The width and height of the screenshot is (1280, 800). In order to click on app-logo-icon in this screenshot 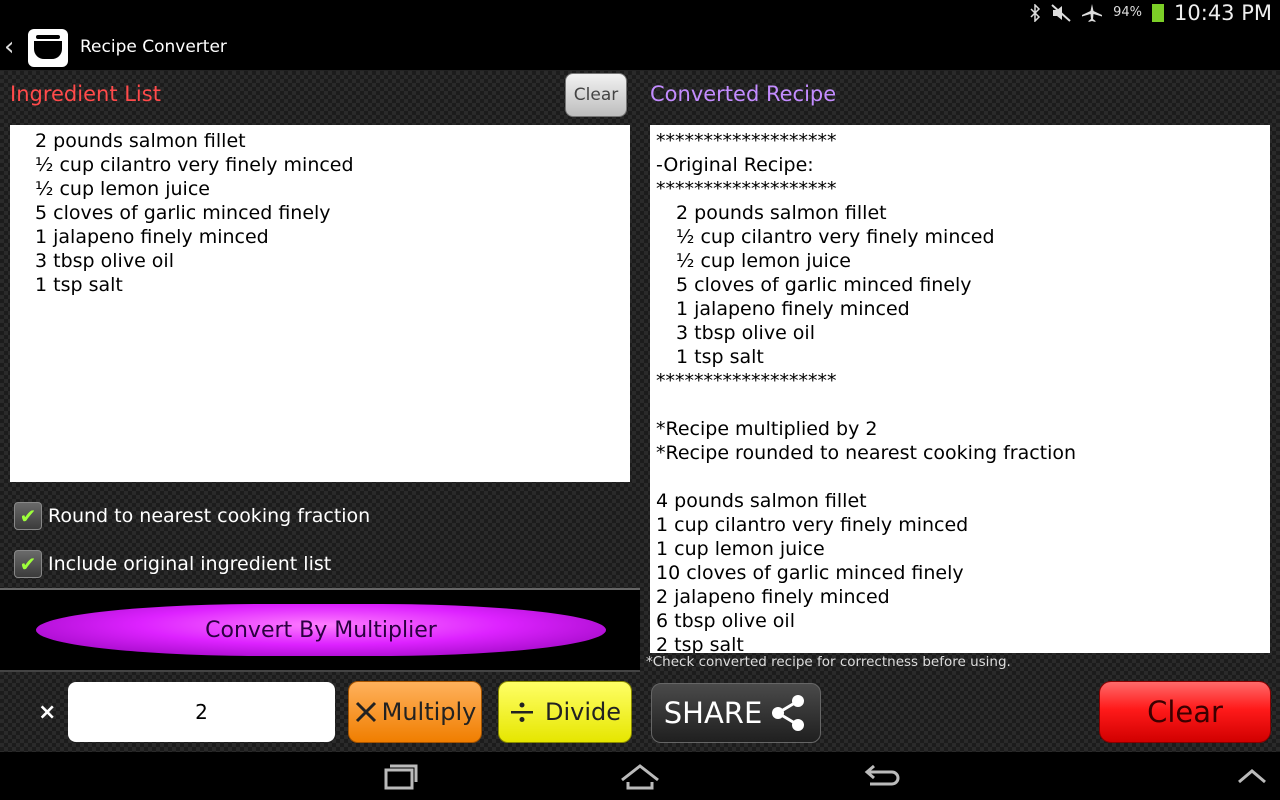, I will do `click(48, 48)`.